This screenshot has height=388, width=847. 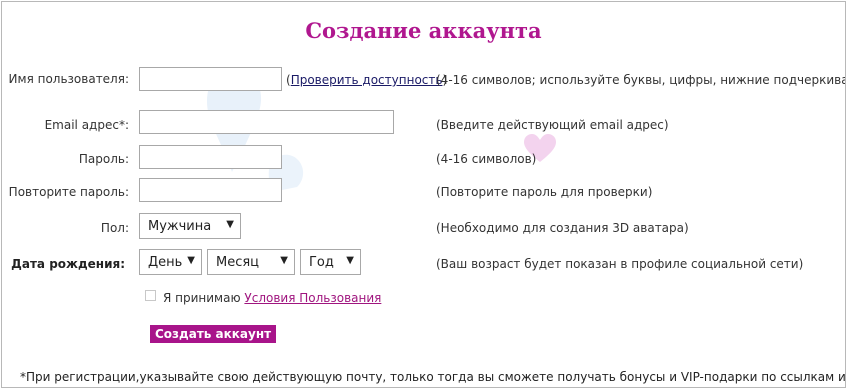 I want to click on gender-label: Пол:, so click(x=114, y=228).